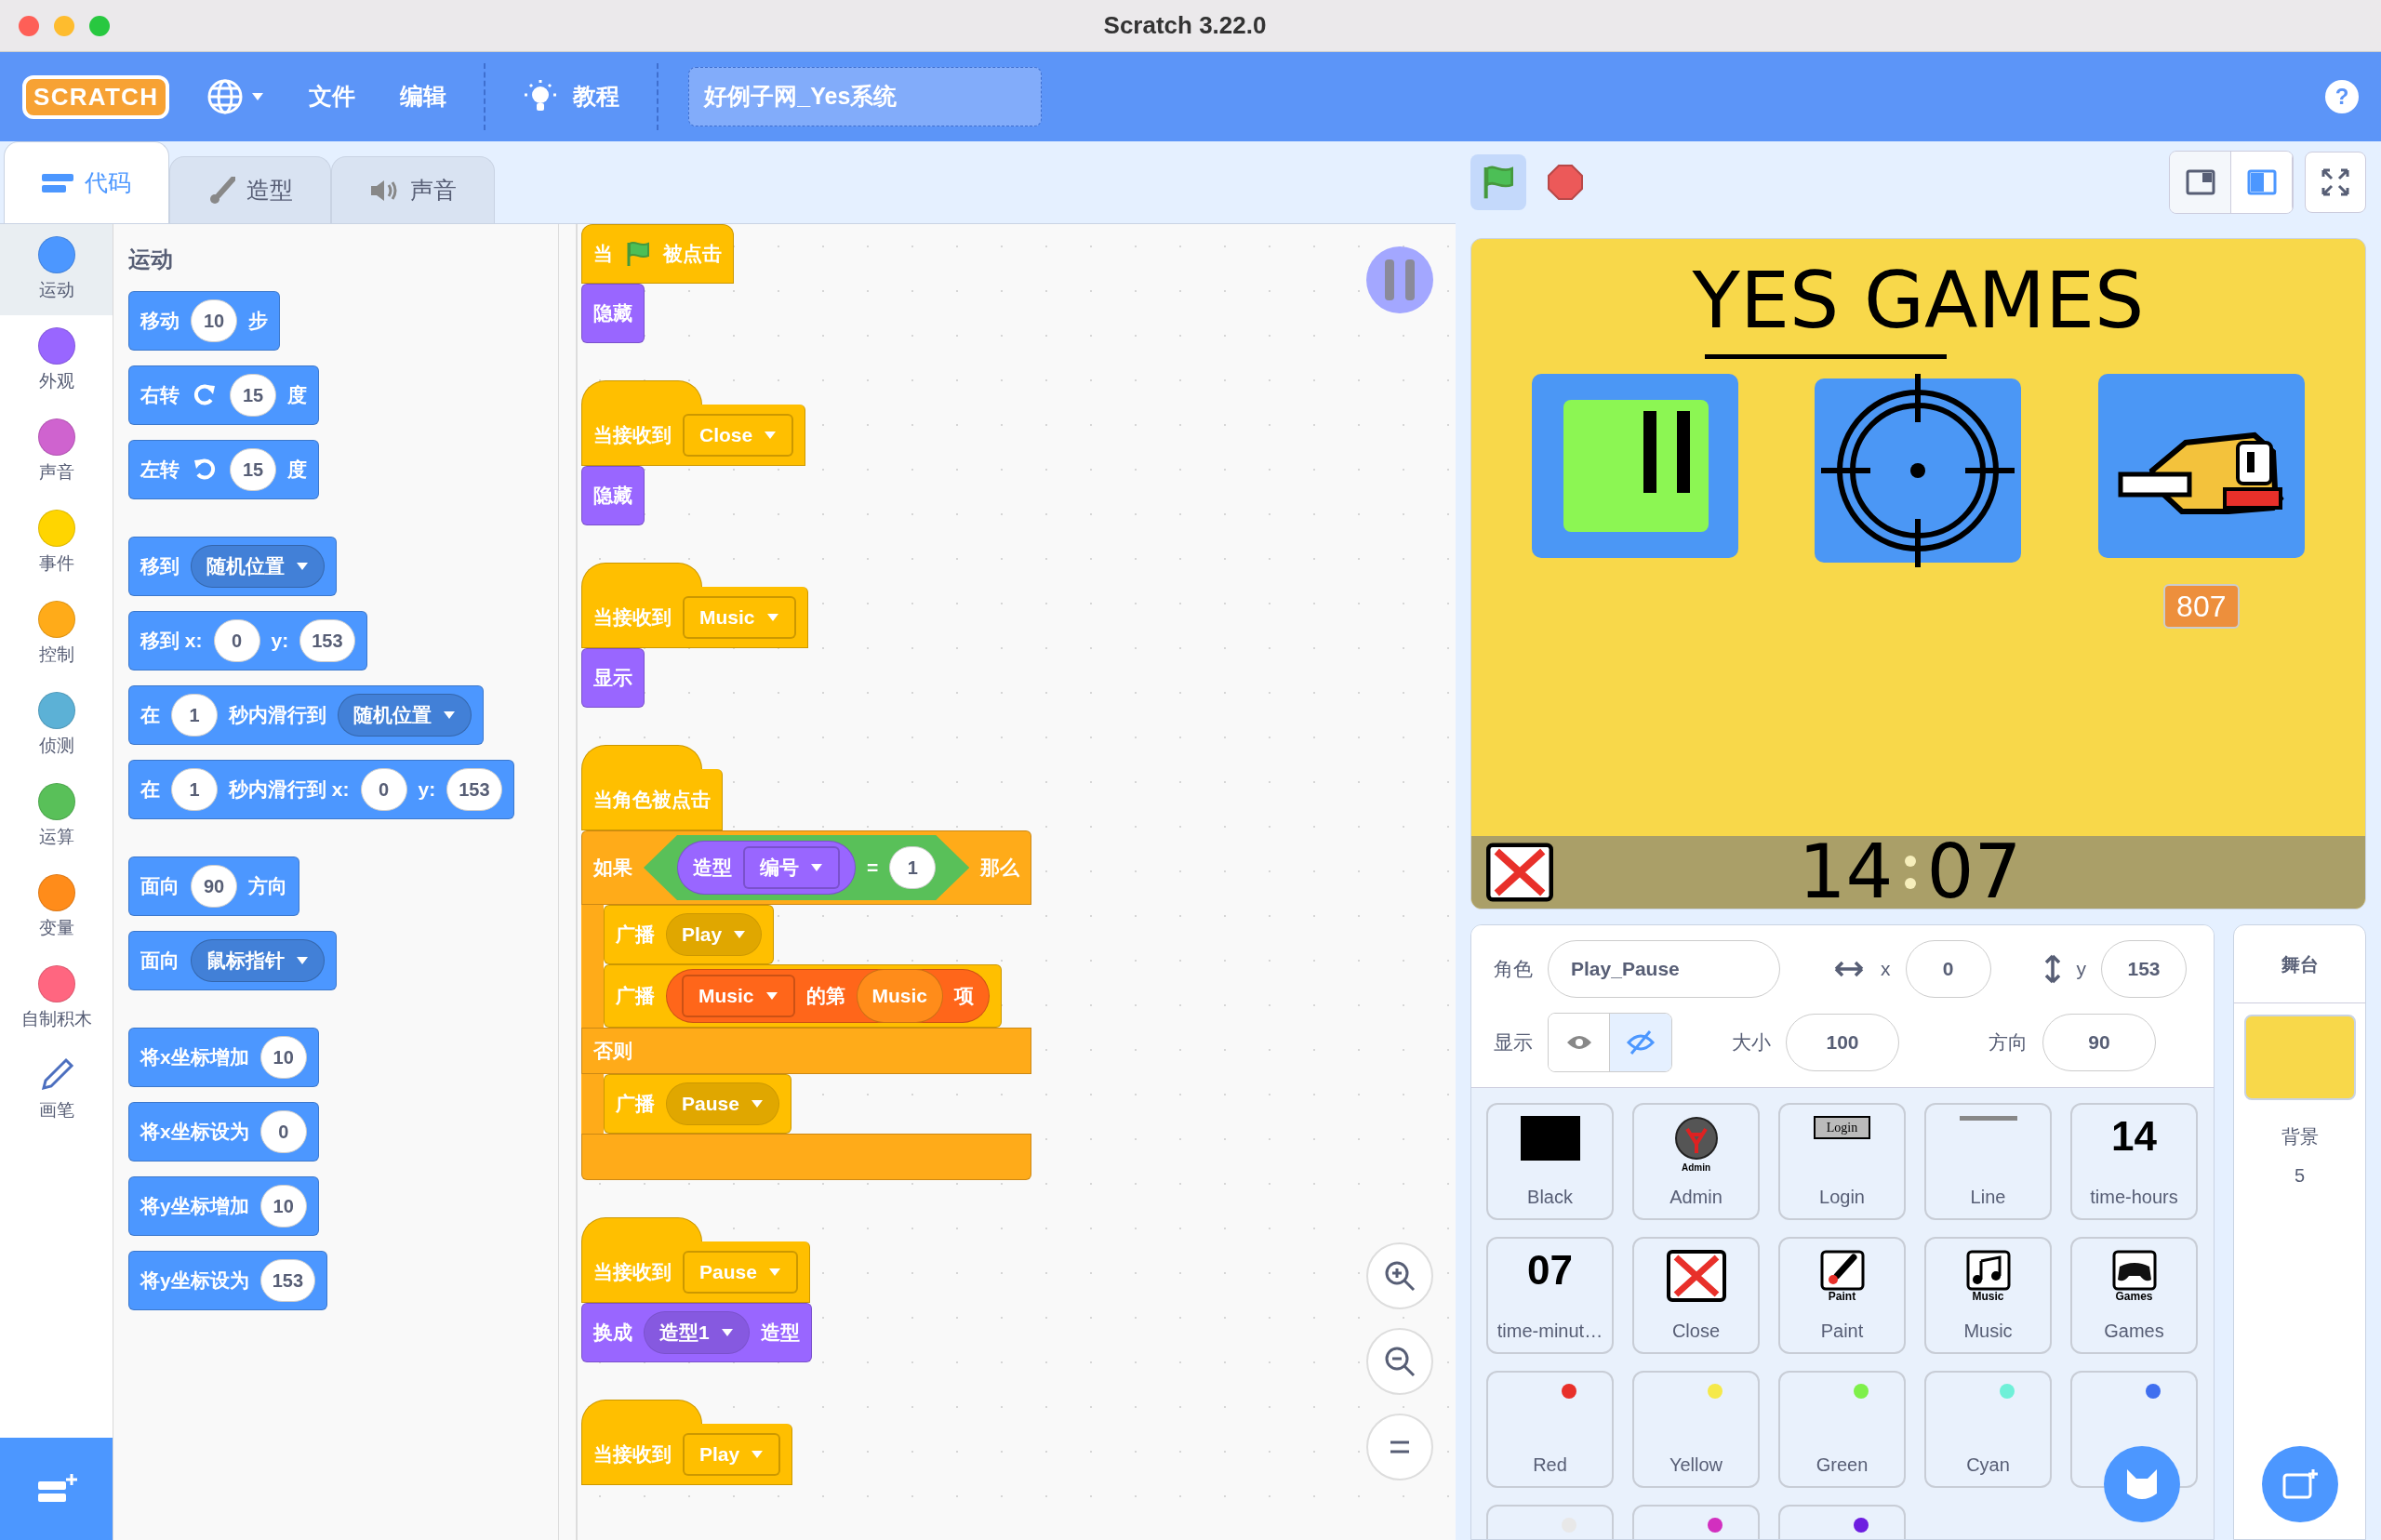 The height and width of the screenshot is (1540, 2381). Describe the element at coordinates (56, 1489) in the screenshot. I see `add-extension-button` at that location.